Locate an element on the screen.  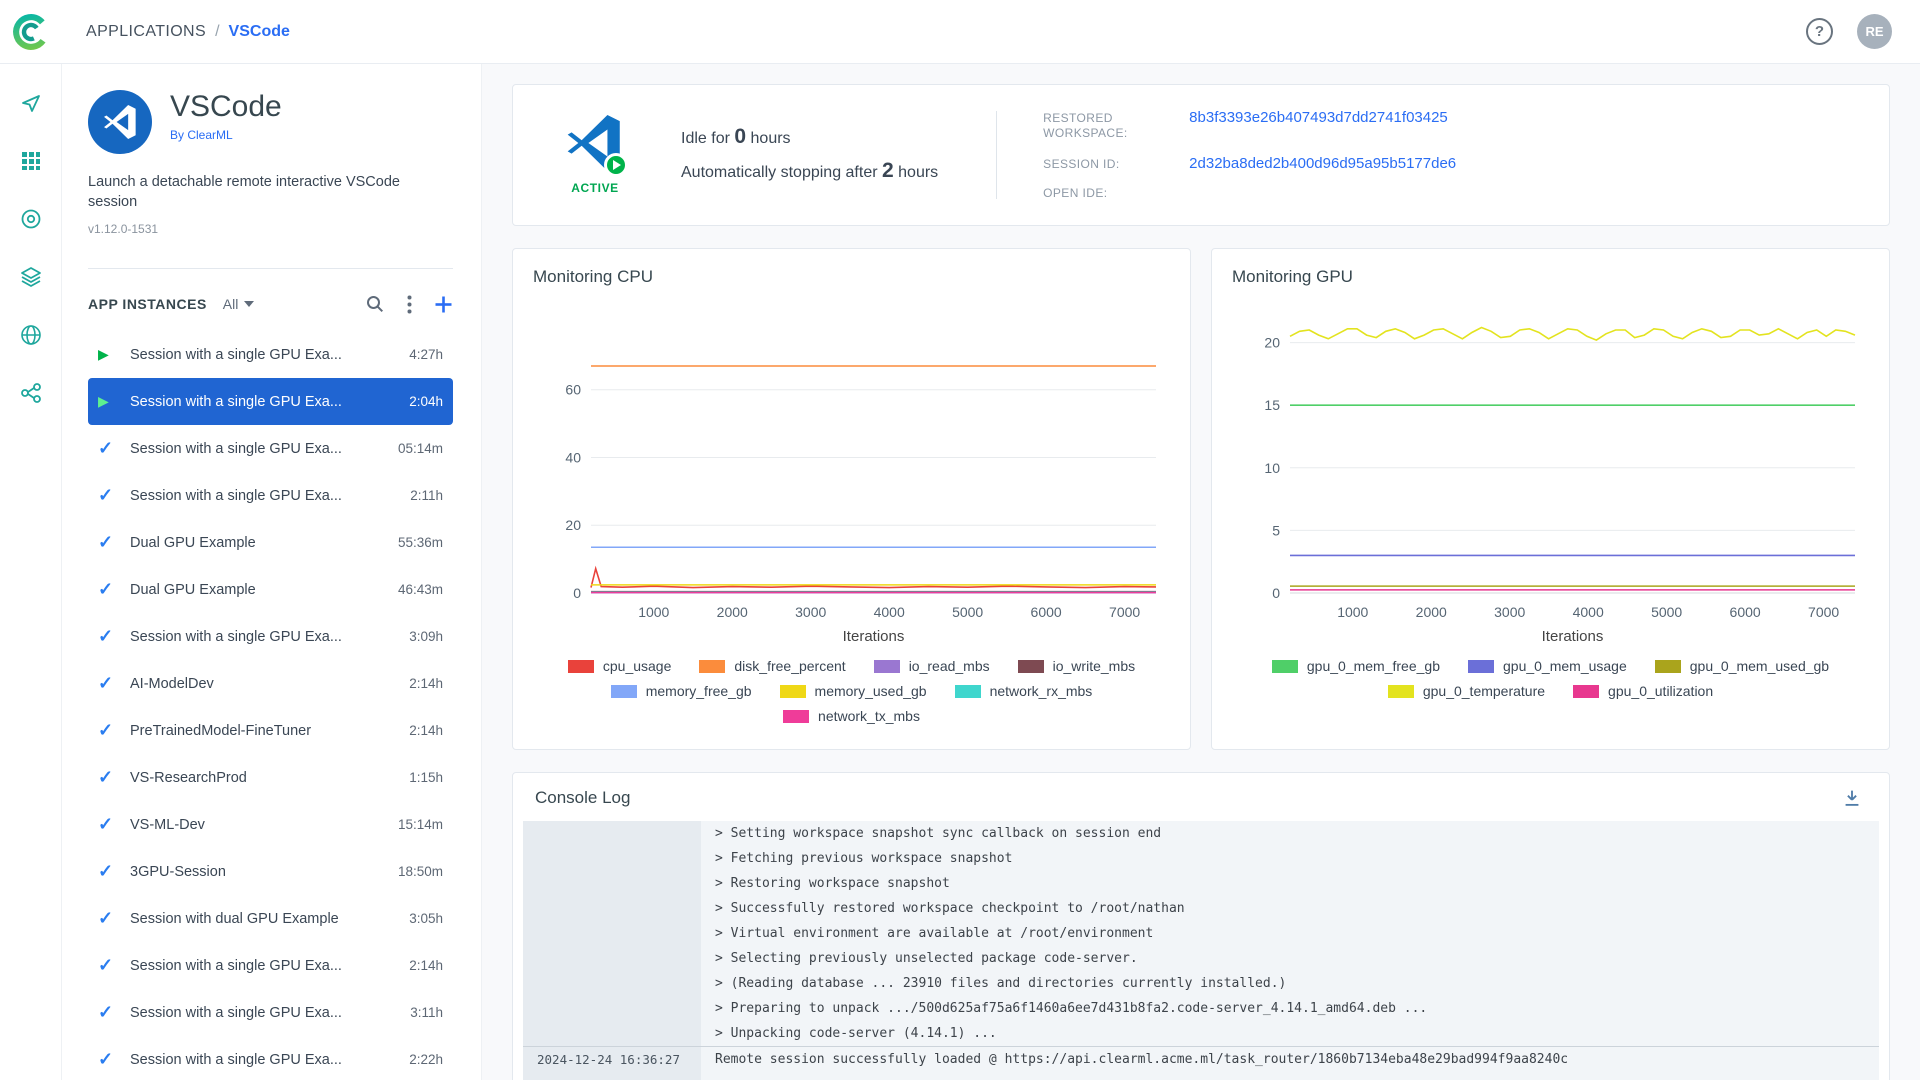
list-item: ✓ Session with a single GPU Exa... 3:09h is located at coordinates (270, 636).